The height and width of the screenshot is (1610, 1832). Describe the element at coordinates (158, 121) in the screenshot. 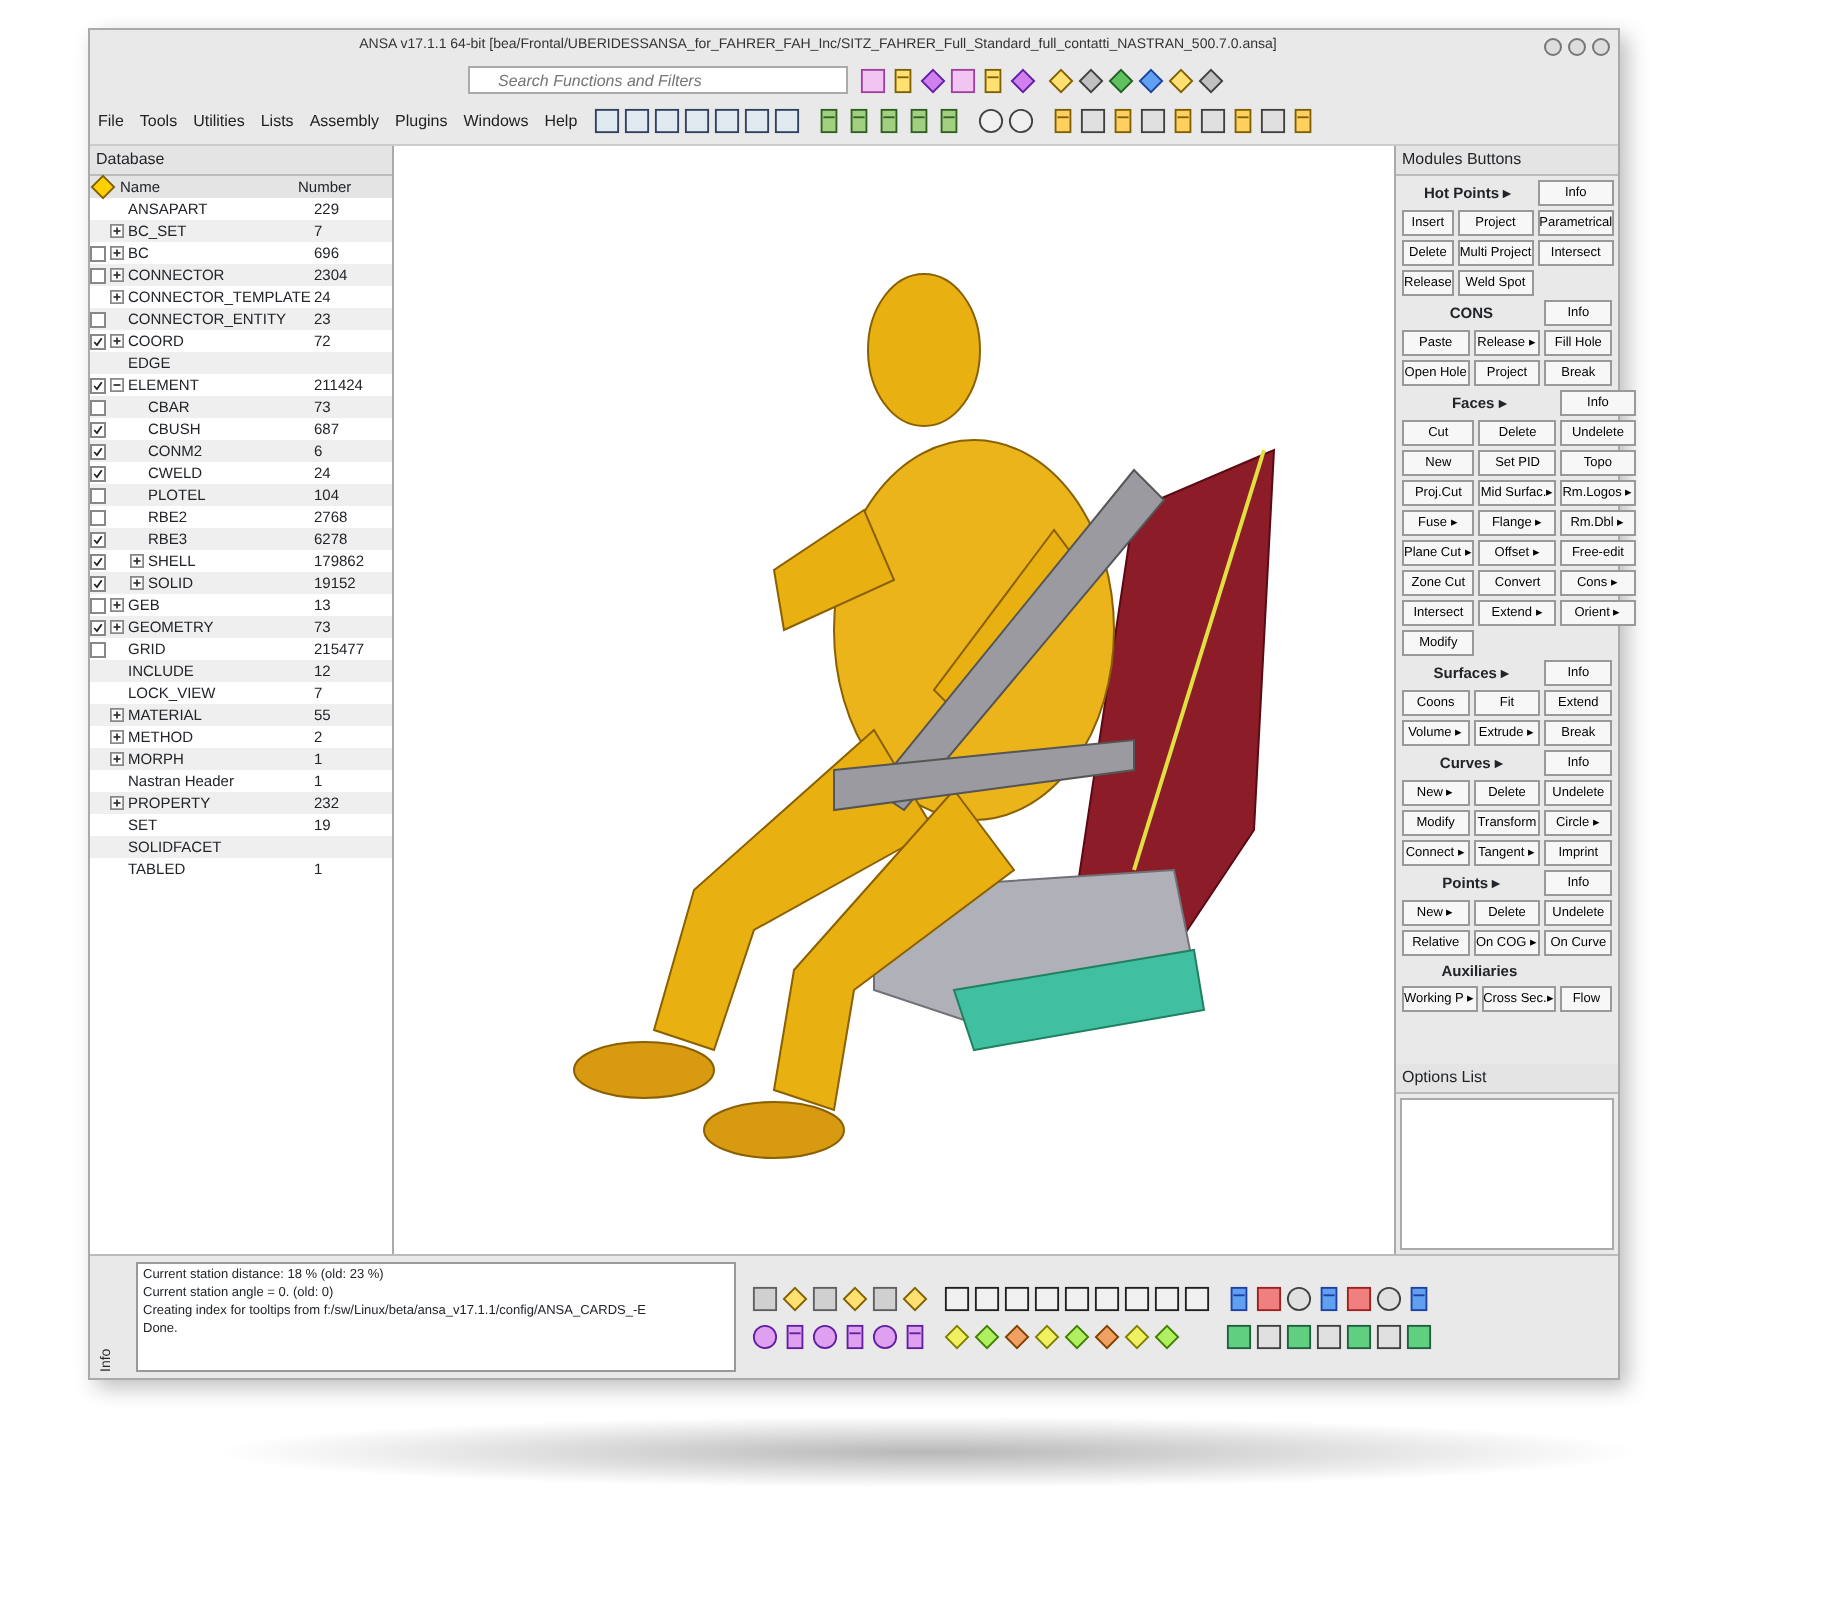

I see `menu-item: Tools` at that location.